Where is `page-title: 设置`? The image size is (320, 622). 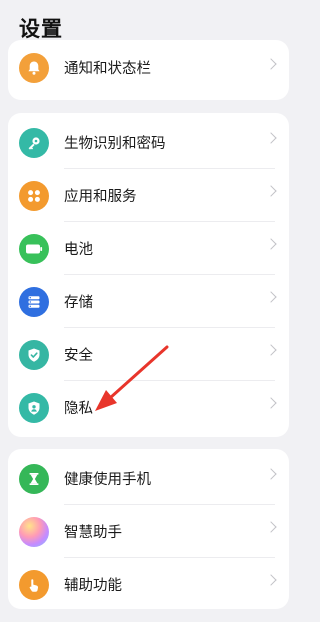
page-title: 设置 is located at coordinates (41, 29).